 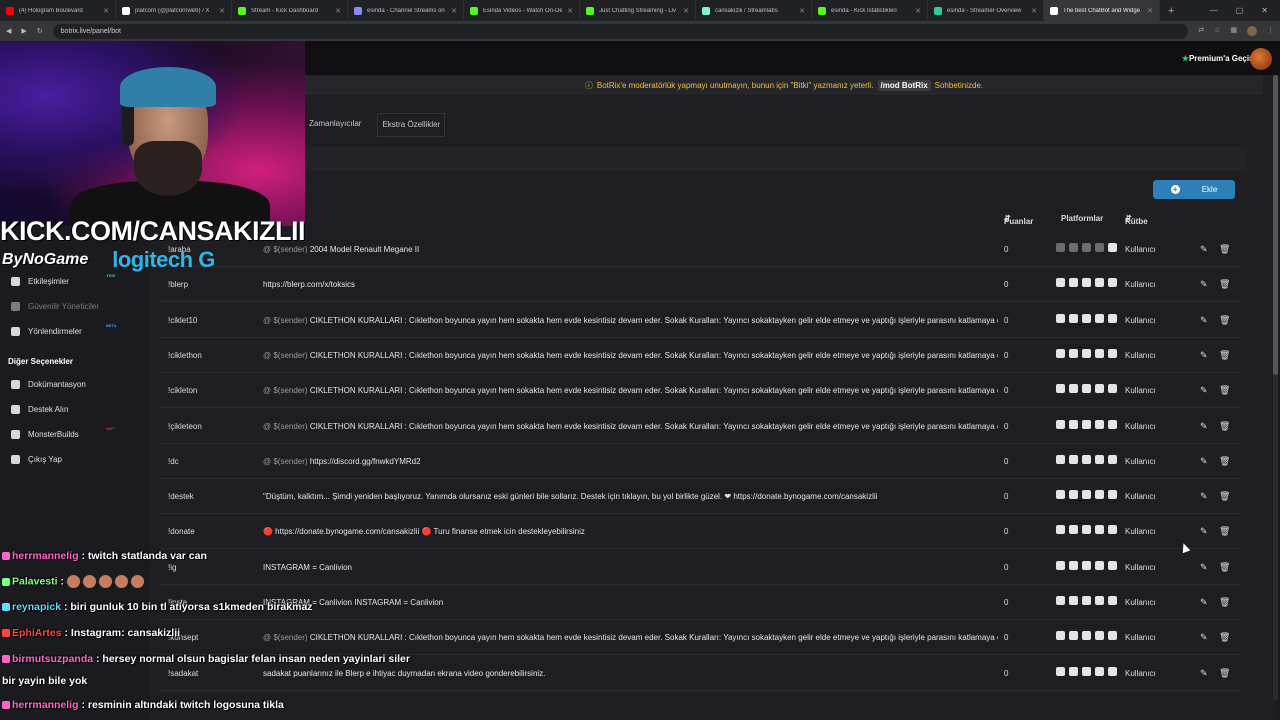 I want to click on maximize-icon: ▢, so click(x=1240, y=10).